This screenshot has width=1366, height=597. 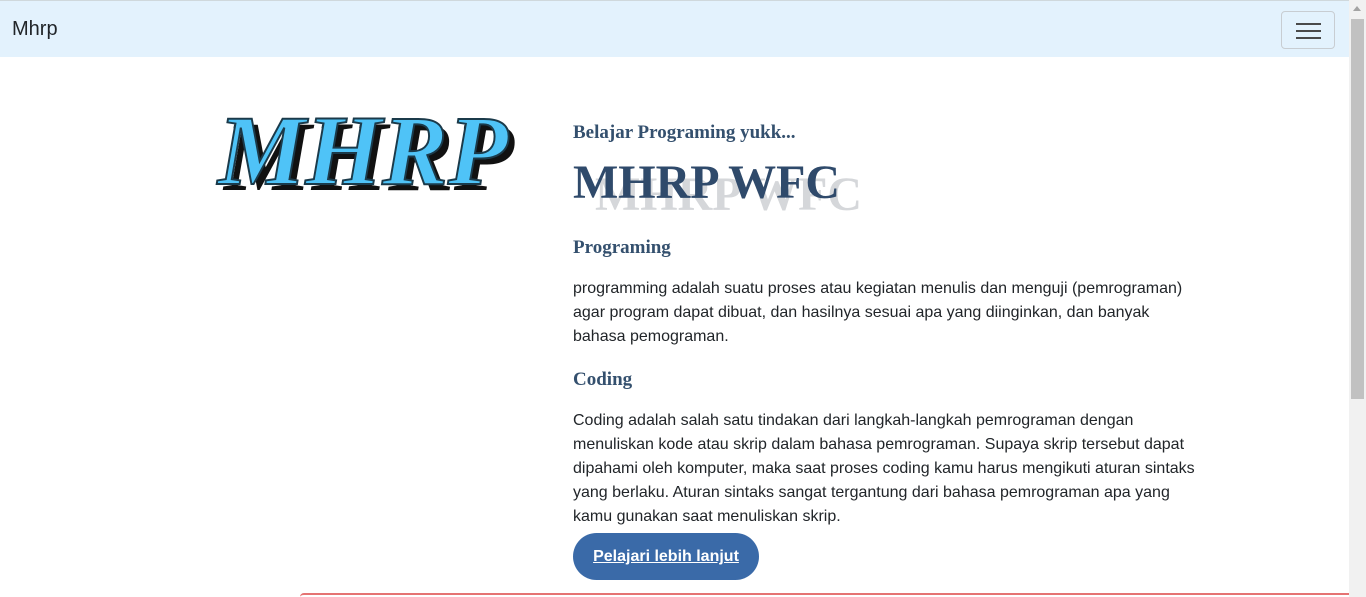 What do you see at coordinates (1308, 30) in the screenshot?
I see `navbar-toggler-button` at bounding box center [1308, 30].